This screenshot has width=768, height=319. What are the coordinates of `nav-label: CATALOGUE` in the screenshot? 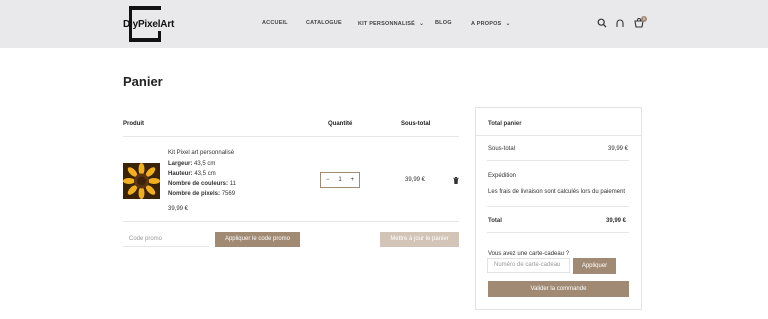 It's located at (324, 23).